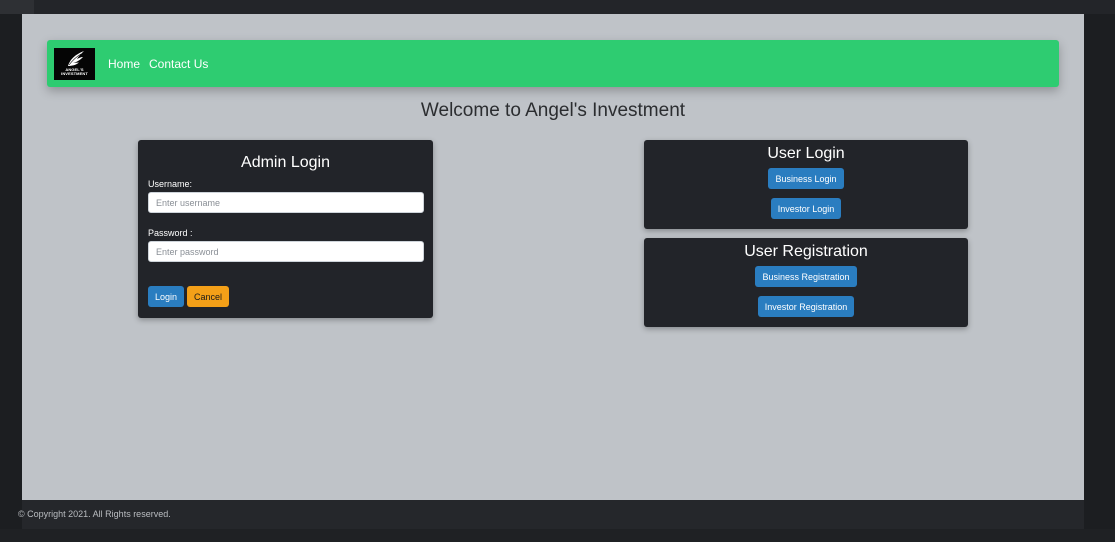 The image size is (1115, 542). Describe the element at coordinates (806, 251) in the screenshot. I see `user-registration-title: User Registration` at that location.